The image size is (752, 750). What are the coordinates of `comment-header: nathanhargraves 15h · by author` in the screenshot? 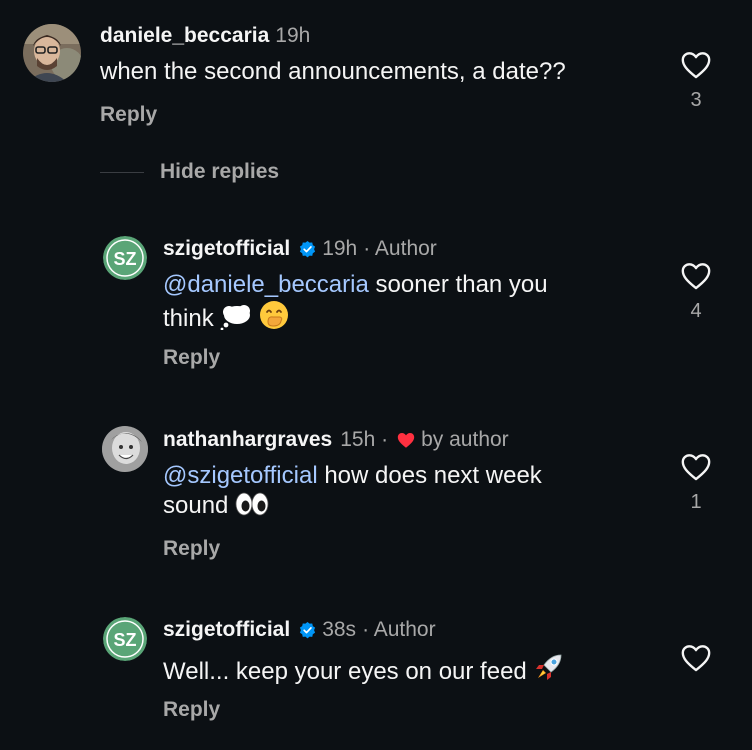 It's located at (336, 440).